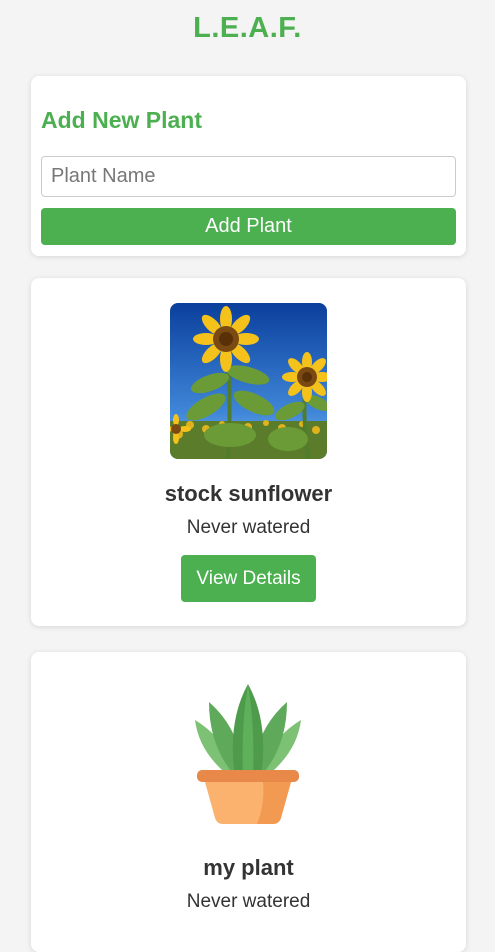 This screenshot has height=952, width=495. Describe the element at coordinates (122, 120) in the screenshot. I see `add-plant-heading: Add New Plant` at that location.